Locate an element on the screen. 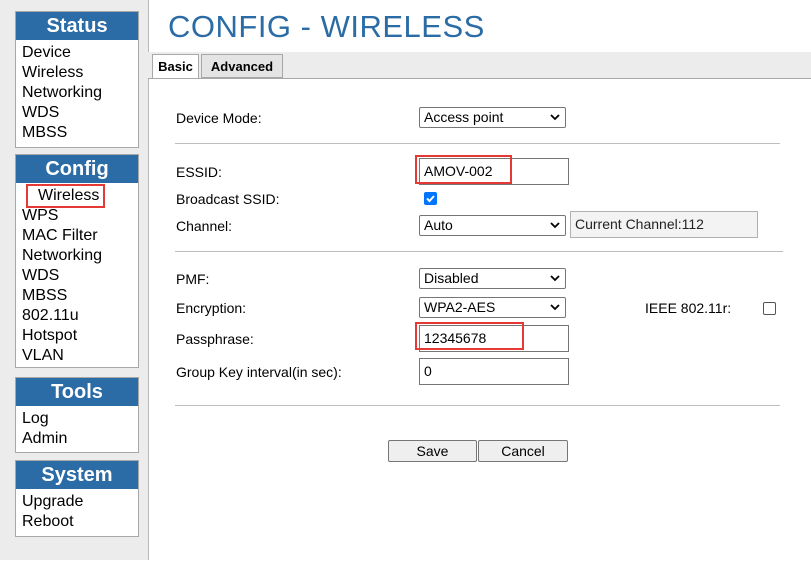 The image size is (811, 561). status-item-device: Device is located at coordinates (46, 53).